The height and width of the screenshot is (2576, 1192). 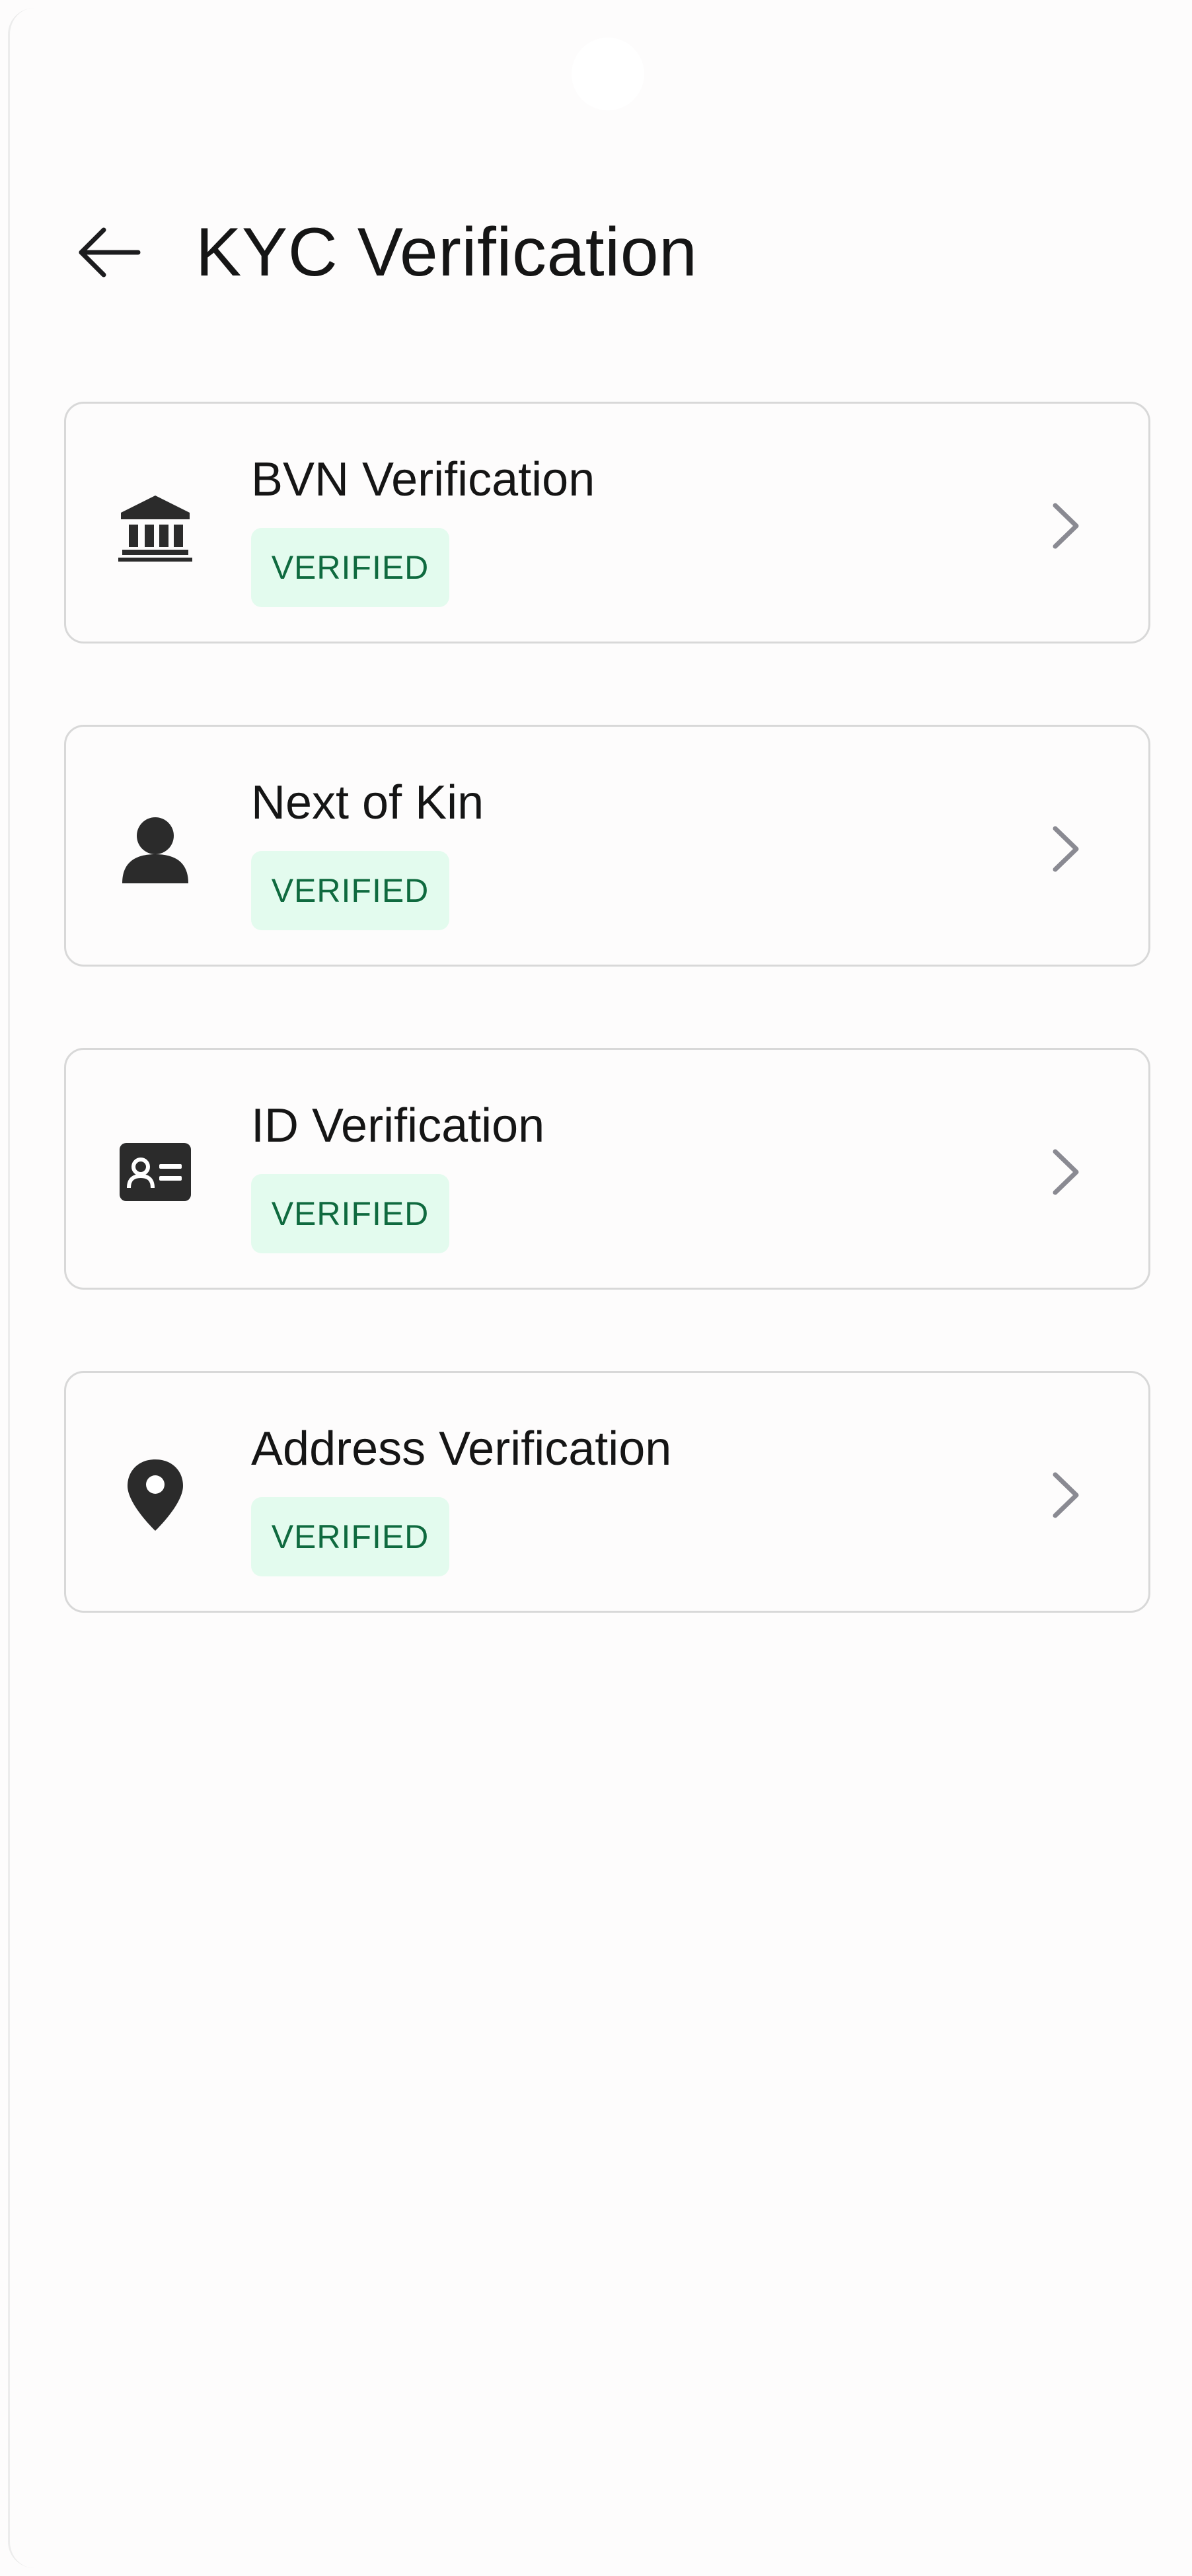 What do you see at coordinates (607, 1492) in the screenshot?
I see `address-verification-card: Address Verification VERIFIED` at bounding box center [607, 1492].